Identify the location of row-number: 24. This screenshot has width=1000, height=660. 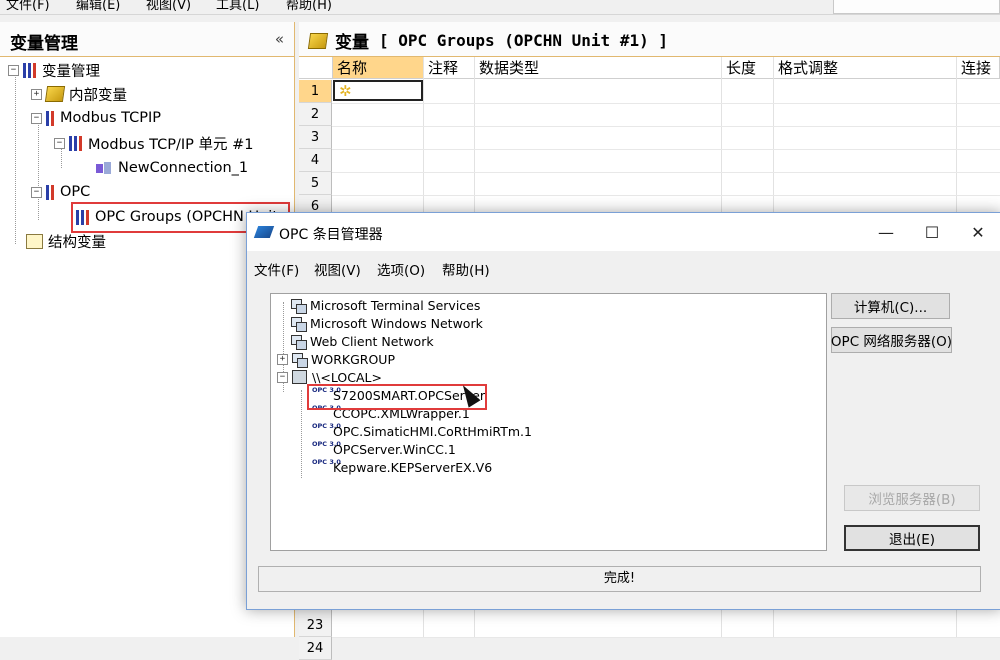
(315, 648).